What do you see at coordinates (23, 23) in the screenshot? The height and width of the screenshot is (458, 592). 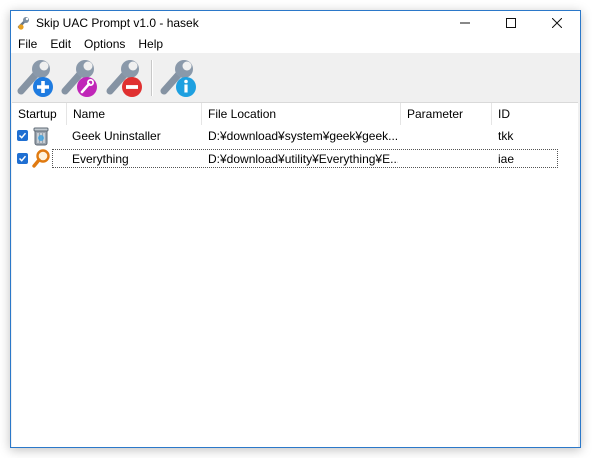 I see `app-wrench-icon` at bounding box center [23, 23].